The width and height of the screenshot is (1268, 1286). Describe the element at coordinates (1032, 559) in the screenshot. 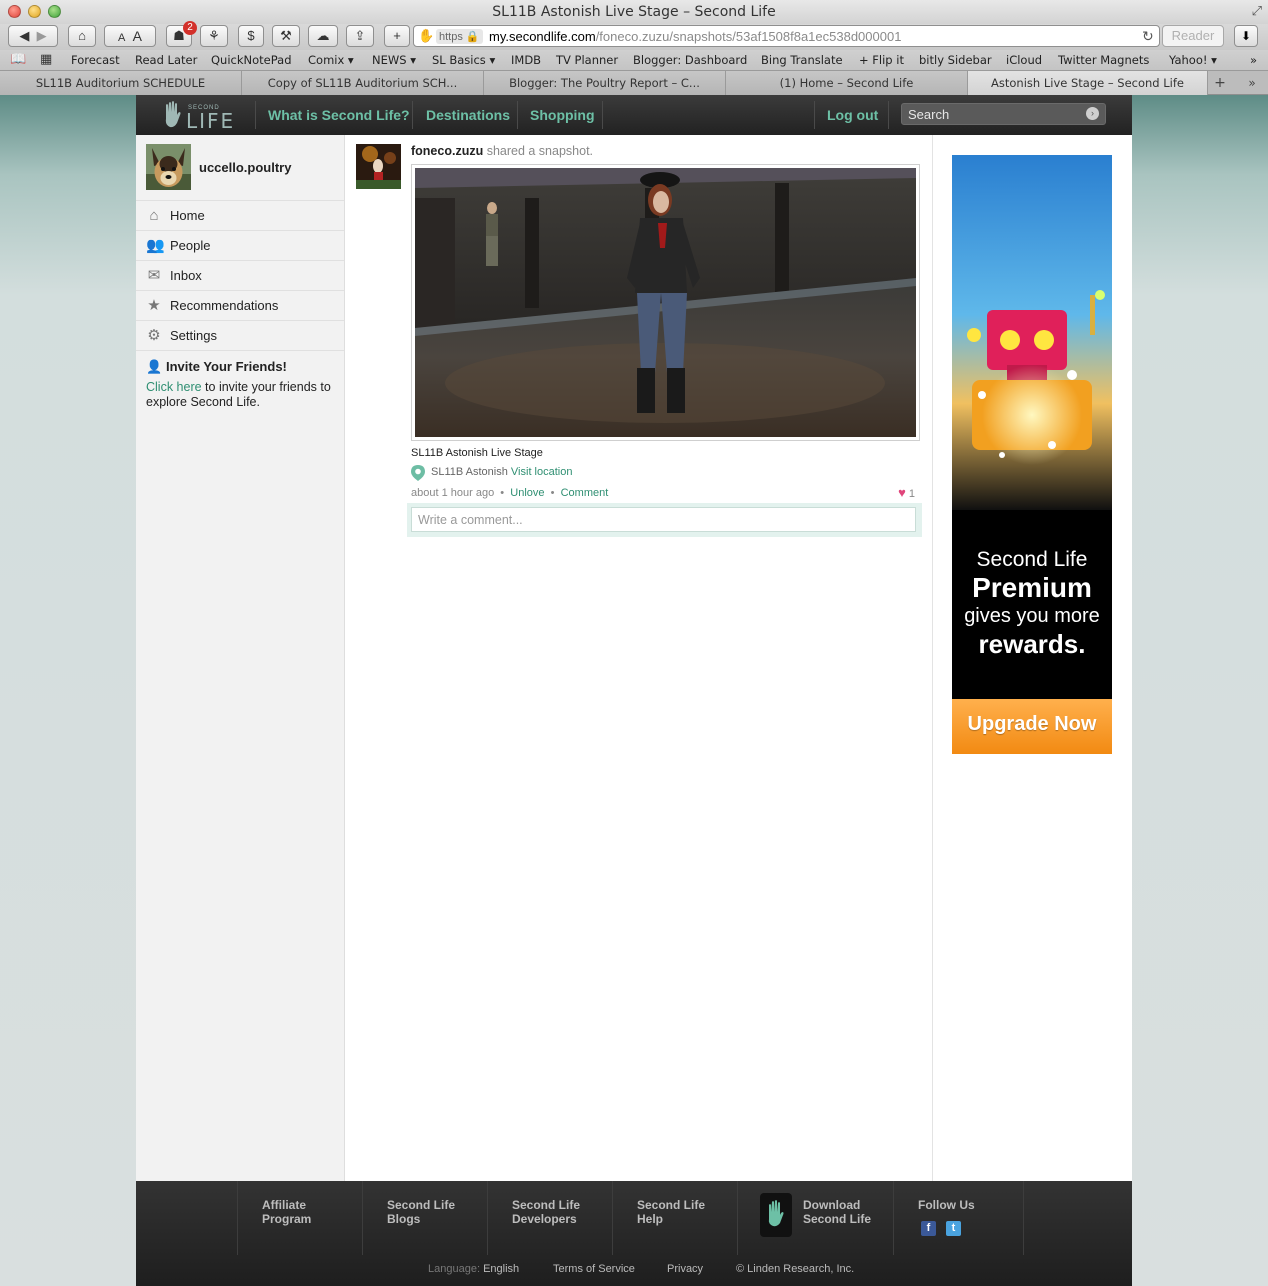

I see `ad-line-1: Second Life` at that location.